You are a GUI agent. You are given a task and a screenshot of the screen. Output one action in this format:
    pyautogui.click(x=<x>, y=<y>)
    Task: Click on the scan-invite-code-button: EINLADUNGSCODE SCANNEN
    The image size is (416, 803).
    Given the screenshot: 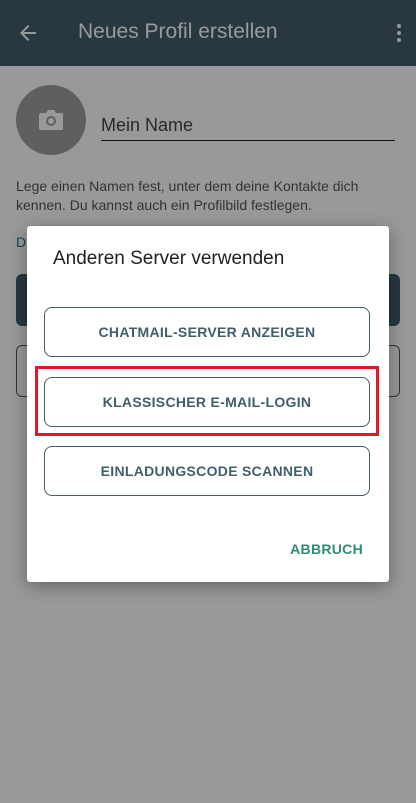 What is the action you would take?
    pyautogui.click(x=207, y=471)
    